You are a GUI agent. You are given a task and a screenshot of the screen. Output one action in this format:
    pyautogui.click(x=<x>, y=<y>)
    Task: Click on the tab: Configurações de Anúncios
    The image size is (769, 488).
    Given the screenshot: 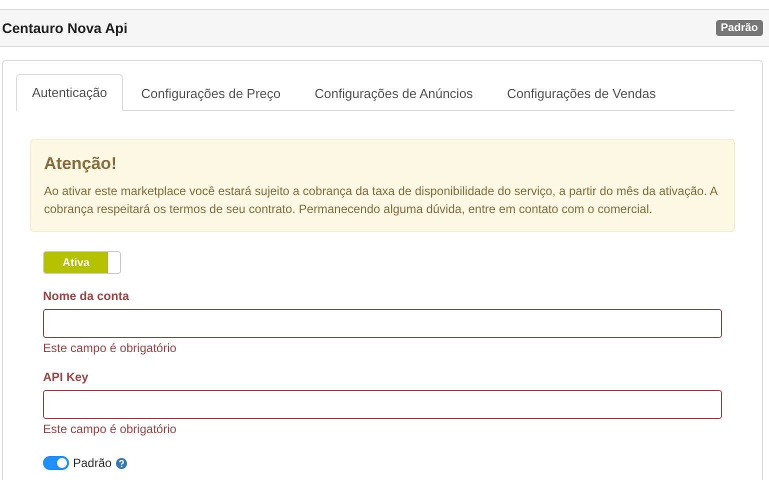 What is the action you would take?
    pyautogui.click(x=393, y=92)
    